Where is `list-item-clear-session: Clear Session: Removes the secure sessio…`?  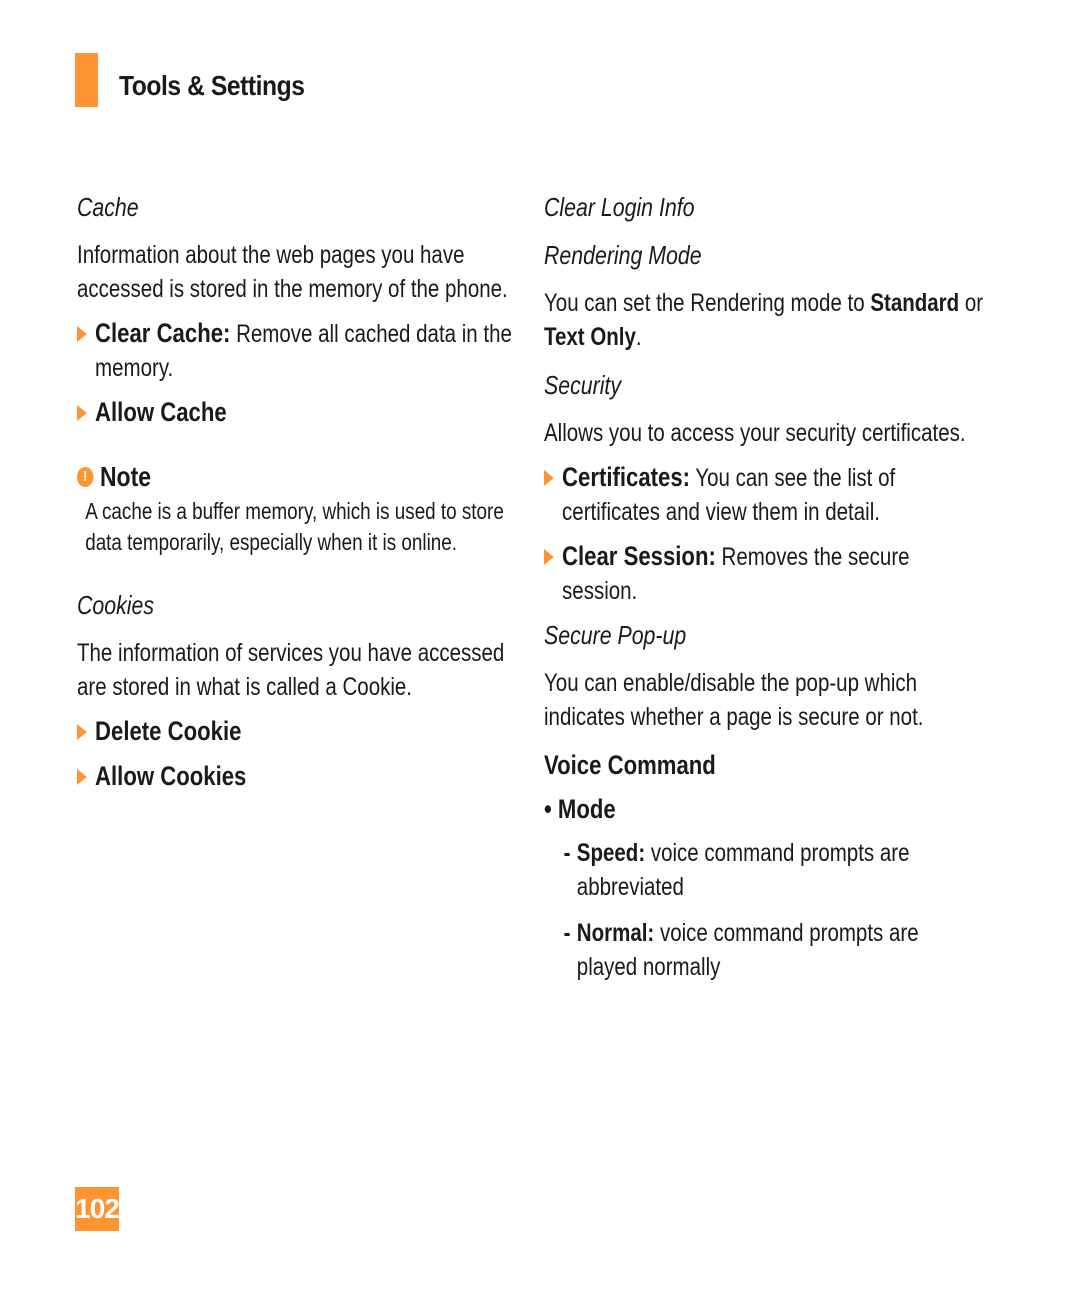
list-item-clear-session: Clear Session: Removes the secure sessio… is located at coordinates (764, 573).